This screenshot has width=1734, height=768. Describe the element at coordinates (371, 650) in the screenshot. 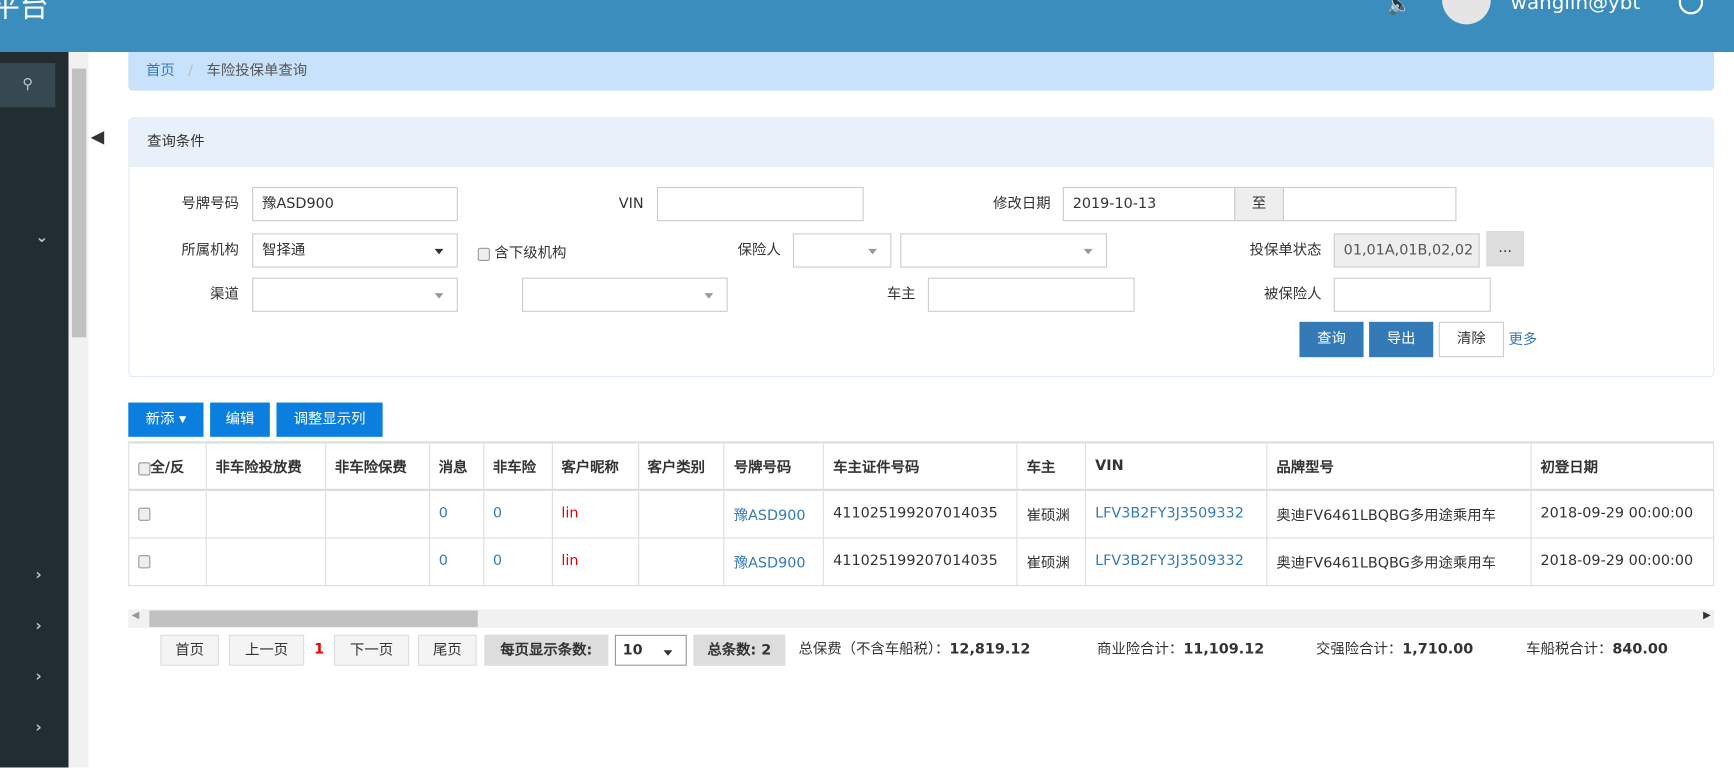

I see `next-page-button: 下一页` at that location.